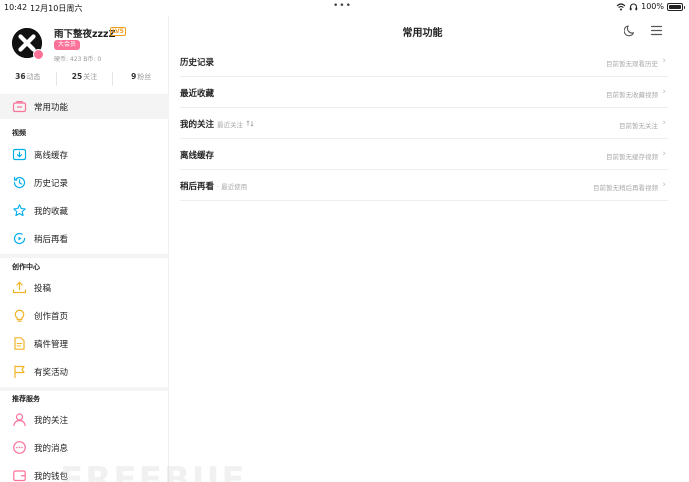  What do you see at coordinates (19, 420) in the screenshot?
I see `user-icon` at bounding box center [19, 420].